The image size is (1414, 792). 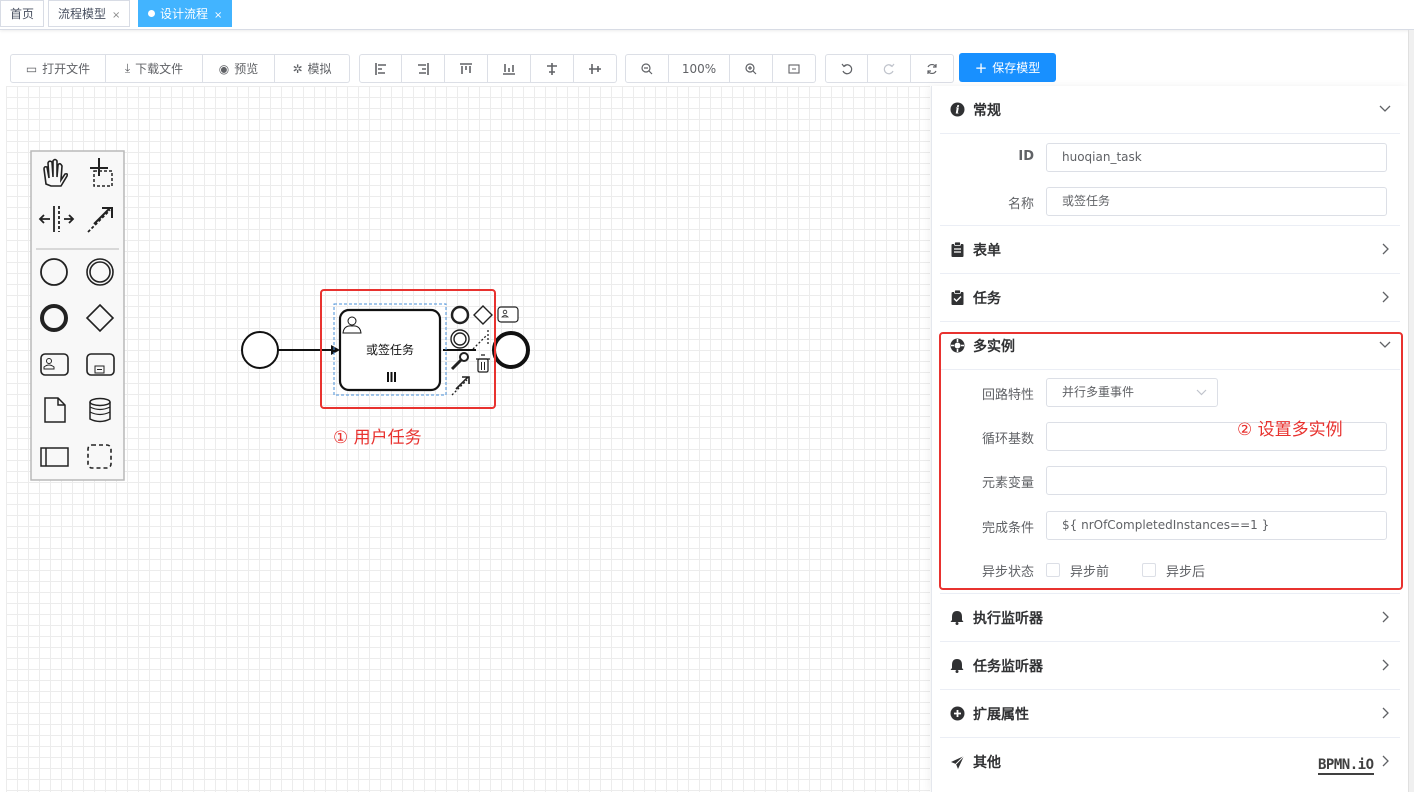 I want to click on align-middle-icon, so click(x=595, y=68).